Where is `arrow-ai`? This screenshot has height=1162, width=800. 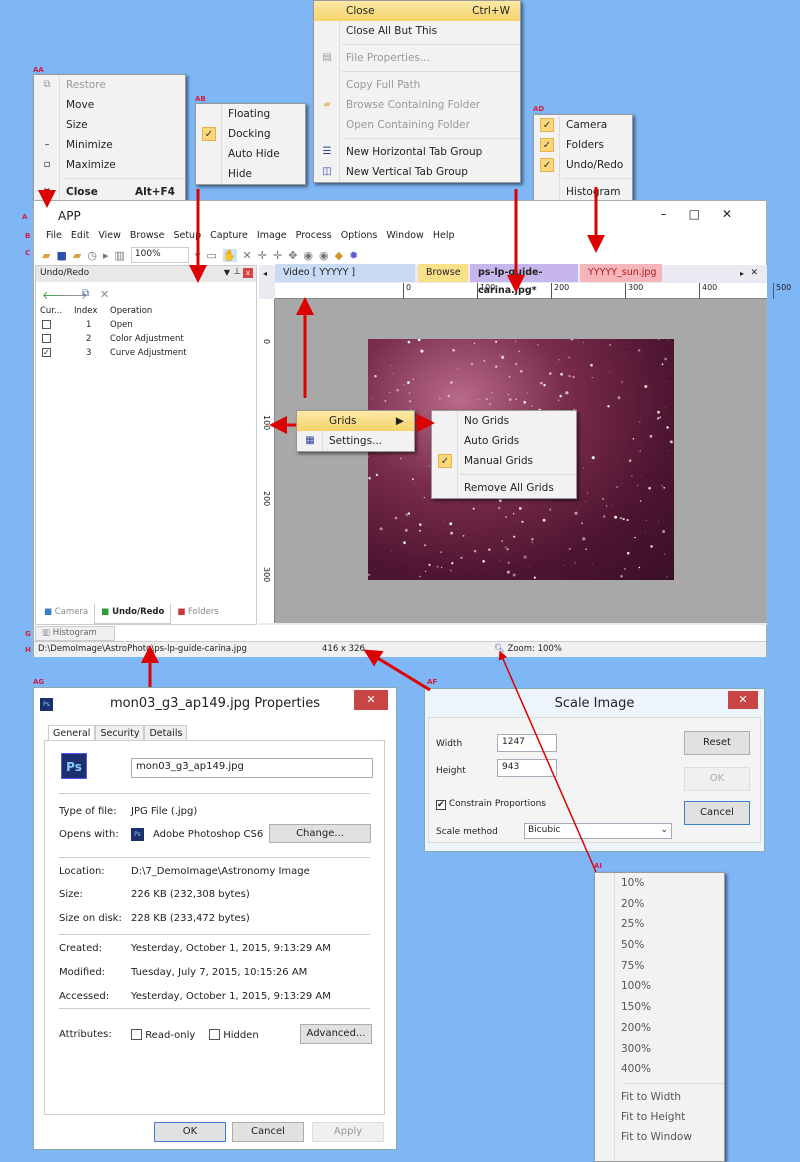
arrow-ai is located at coordinates (547, 761).